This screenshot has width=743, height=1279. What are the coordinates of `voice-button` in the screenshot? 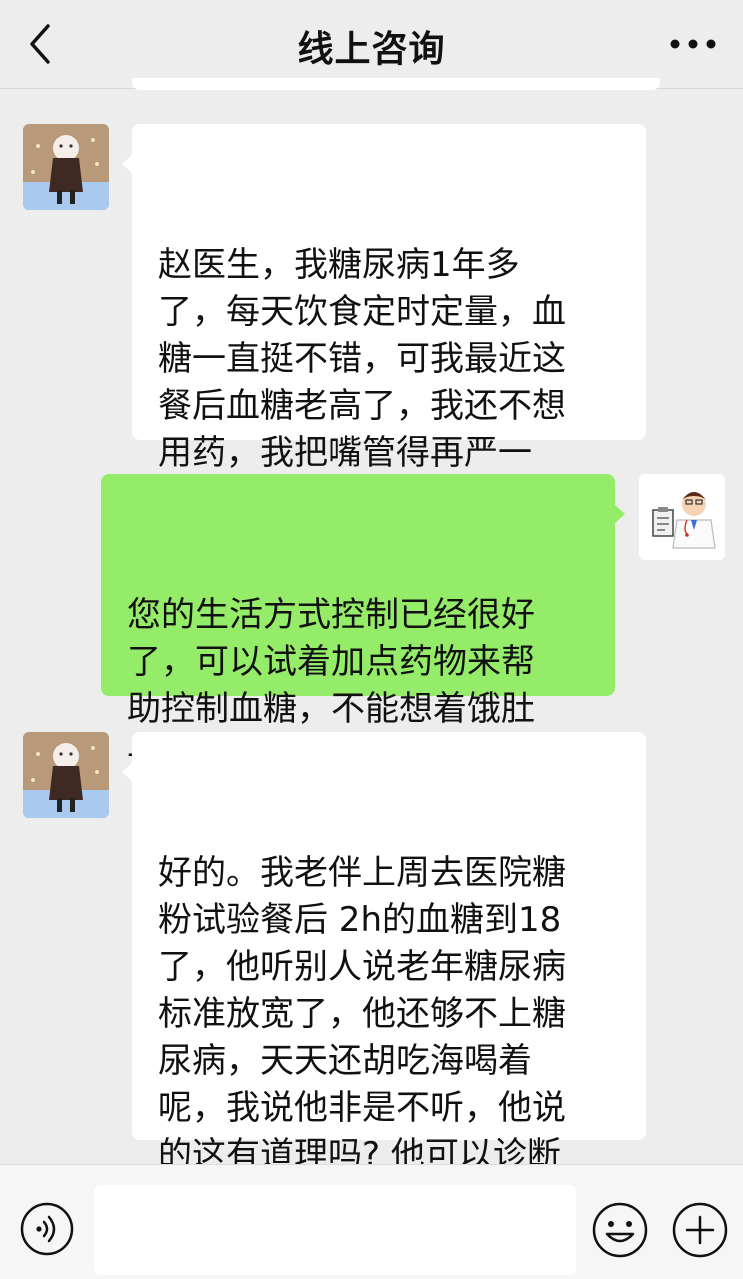 It's located at (47, 1229).